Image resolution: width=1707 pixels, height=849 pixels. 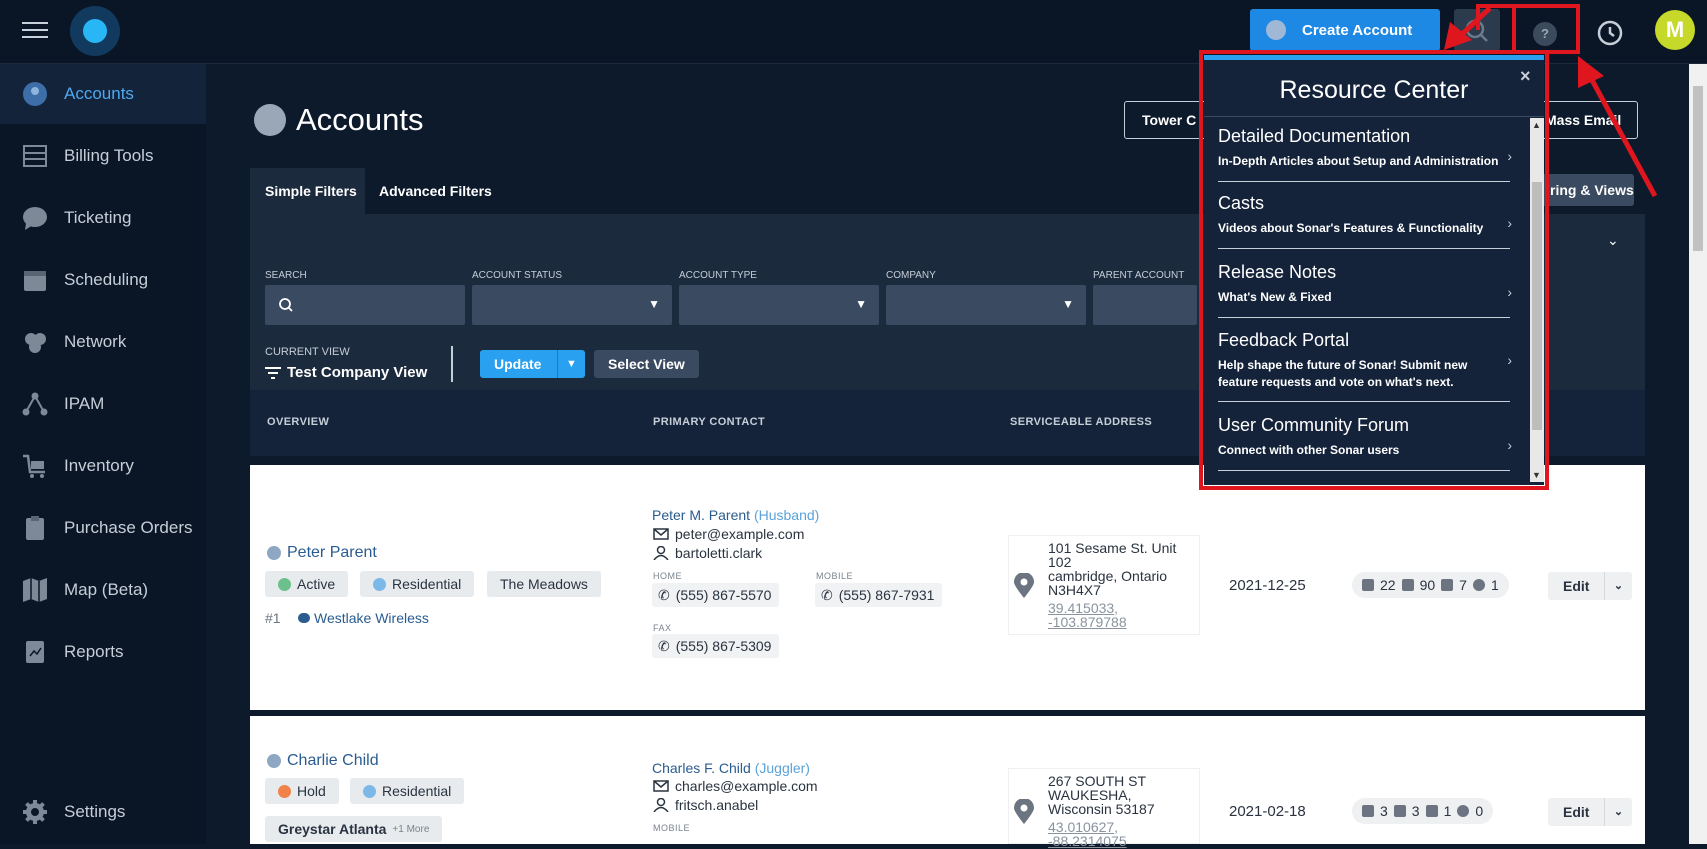 I want to click on company-link: Westlake Wireless, so click(x=363, y=618).